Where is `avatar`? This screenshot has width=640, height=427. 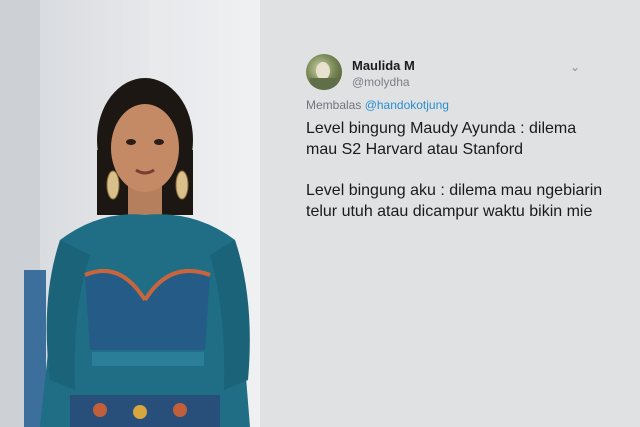 avatar is located at coordinates (324, 72).